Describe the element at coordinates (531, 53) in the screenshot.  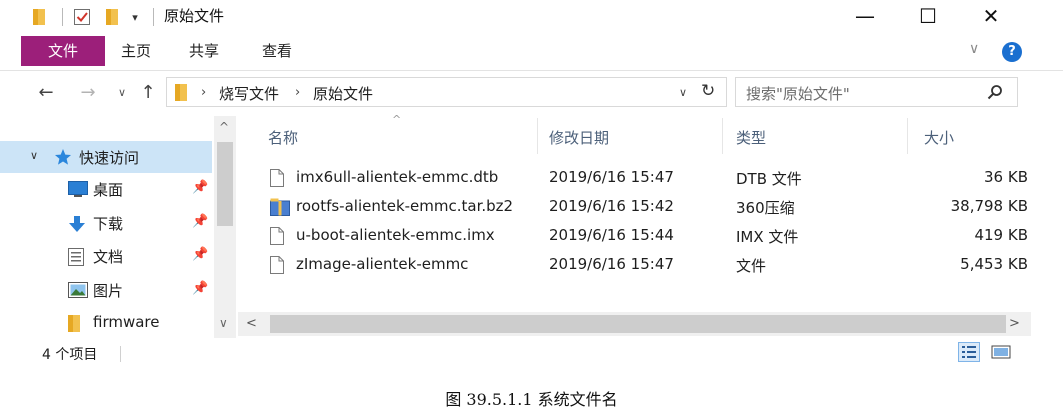
I see `ribbon-tabs: 文件 主页 共享 查看 ∨ ?` at that location.